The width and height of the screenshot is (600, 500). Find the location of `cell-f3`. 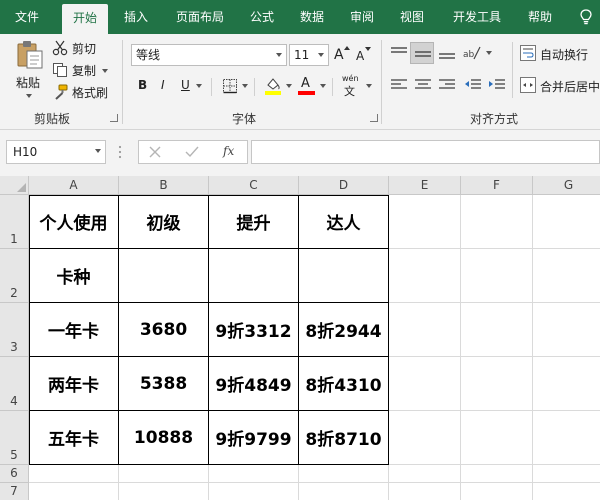

cell-f3 is located at coordinates (497, 330).